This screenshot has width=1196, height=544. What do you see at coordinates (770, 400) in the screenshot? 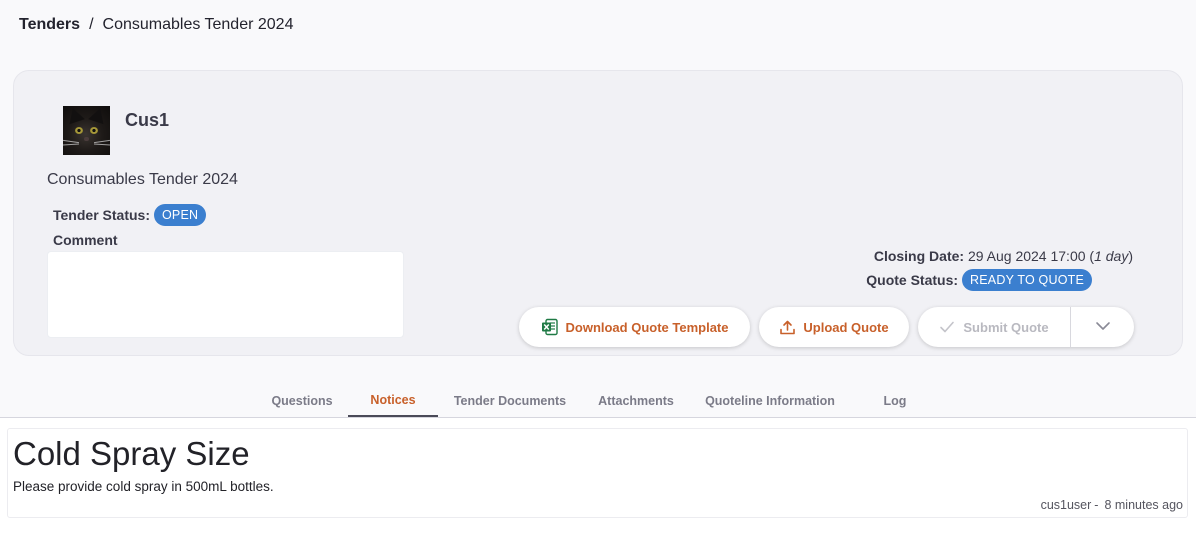
I see `tab-quoteline-information: Quoteline Information` at bounding box center [770, 400].